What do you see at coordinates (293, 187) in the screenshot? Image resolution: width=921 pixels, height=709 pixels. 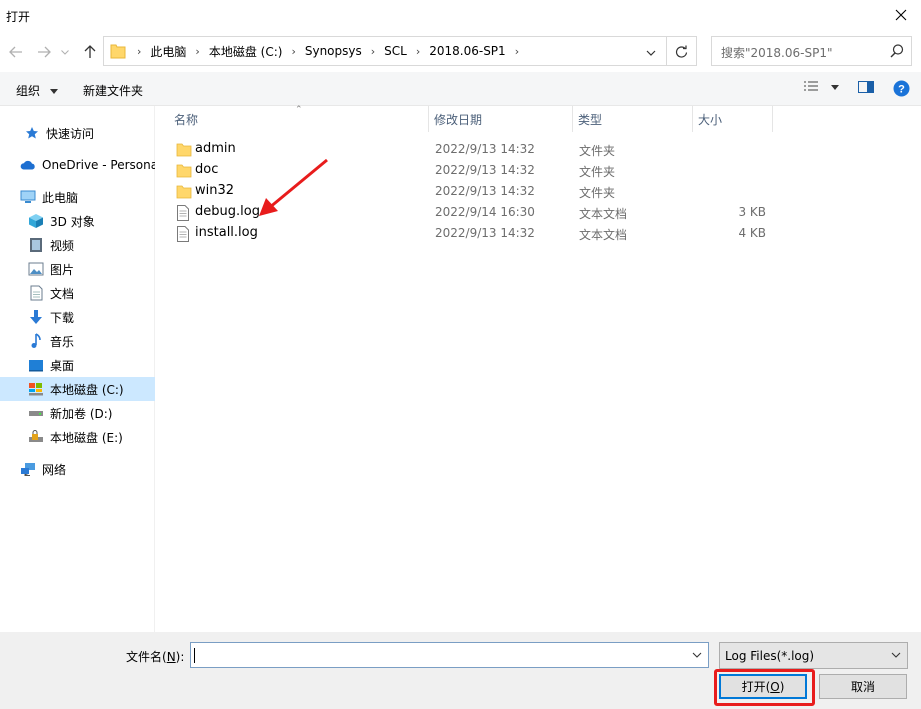 I see `annotation-arrow` at bounding box center [293, 187].